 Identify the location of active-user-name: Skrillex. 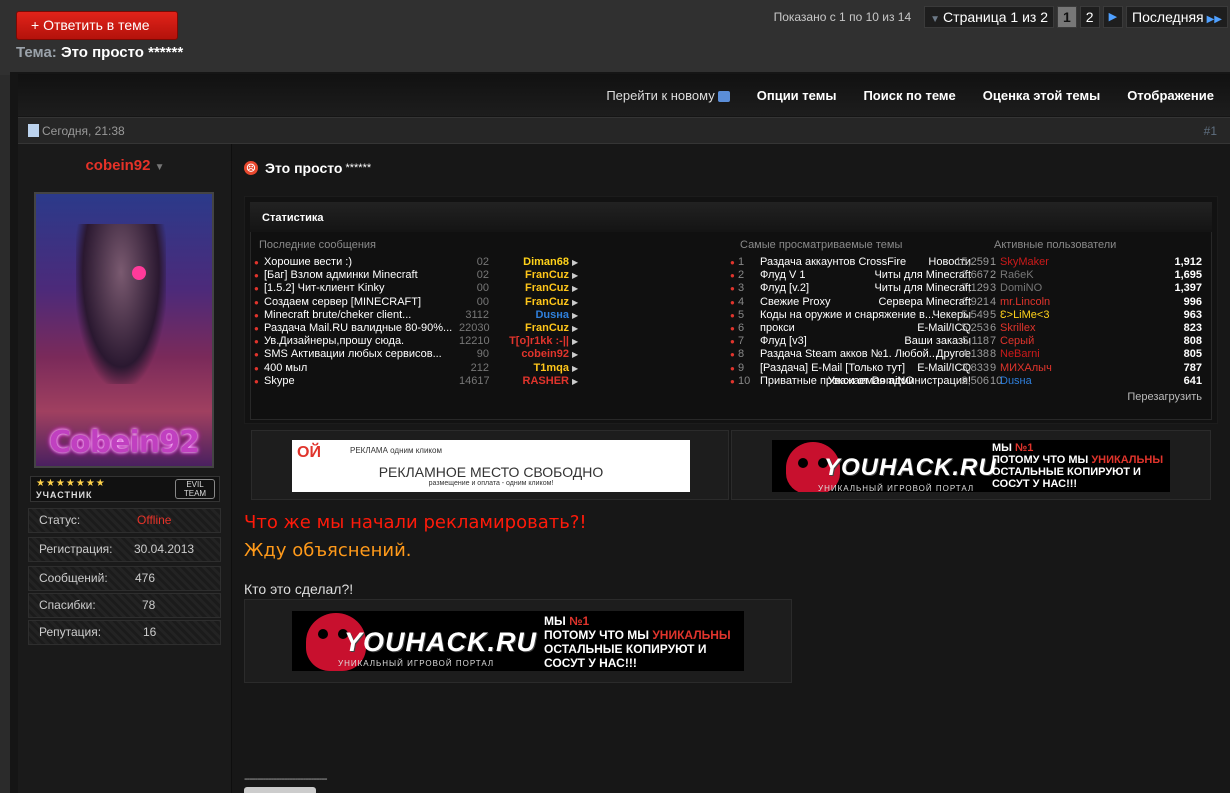
(1017, 328).